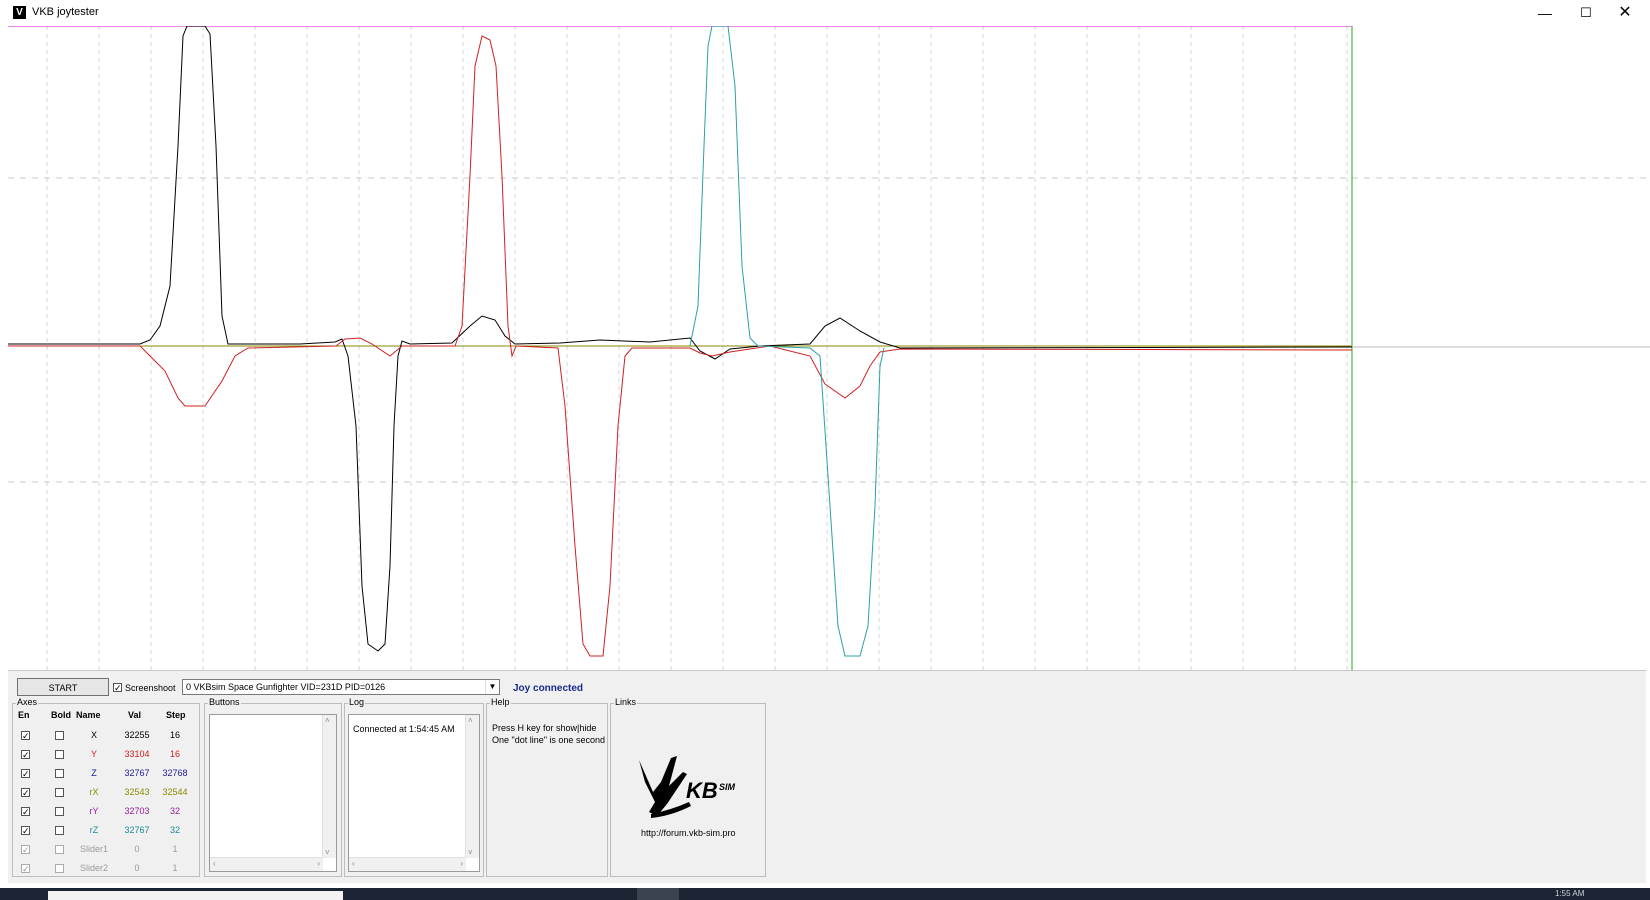  Describe the element at coordinates (27, 702) in the screenshot. I see `axes-group-title: Axes` at that location.